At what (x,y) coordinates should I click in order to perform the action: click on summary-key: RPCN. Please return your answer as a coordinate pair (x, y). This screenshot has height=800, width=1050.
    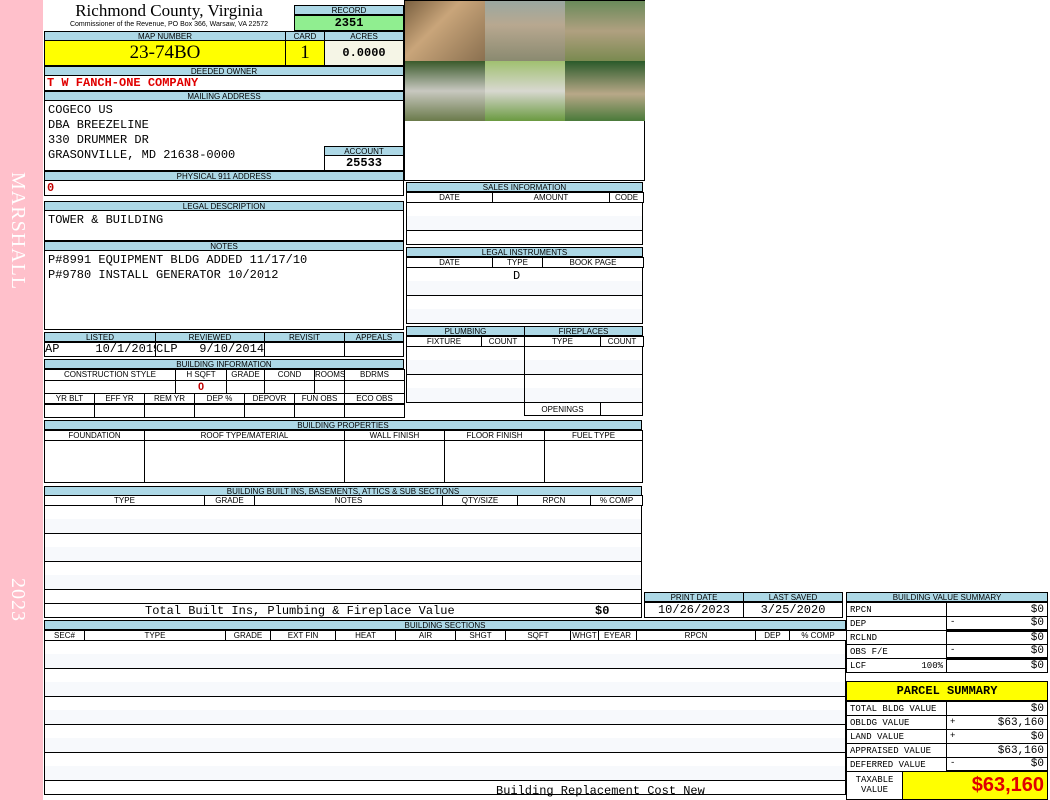
    Looking at the image, I should click on (861, 609).